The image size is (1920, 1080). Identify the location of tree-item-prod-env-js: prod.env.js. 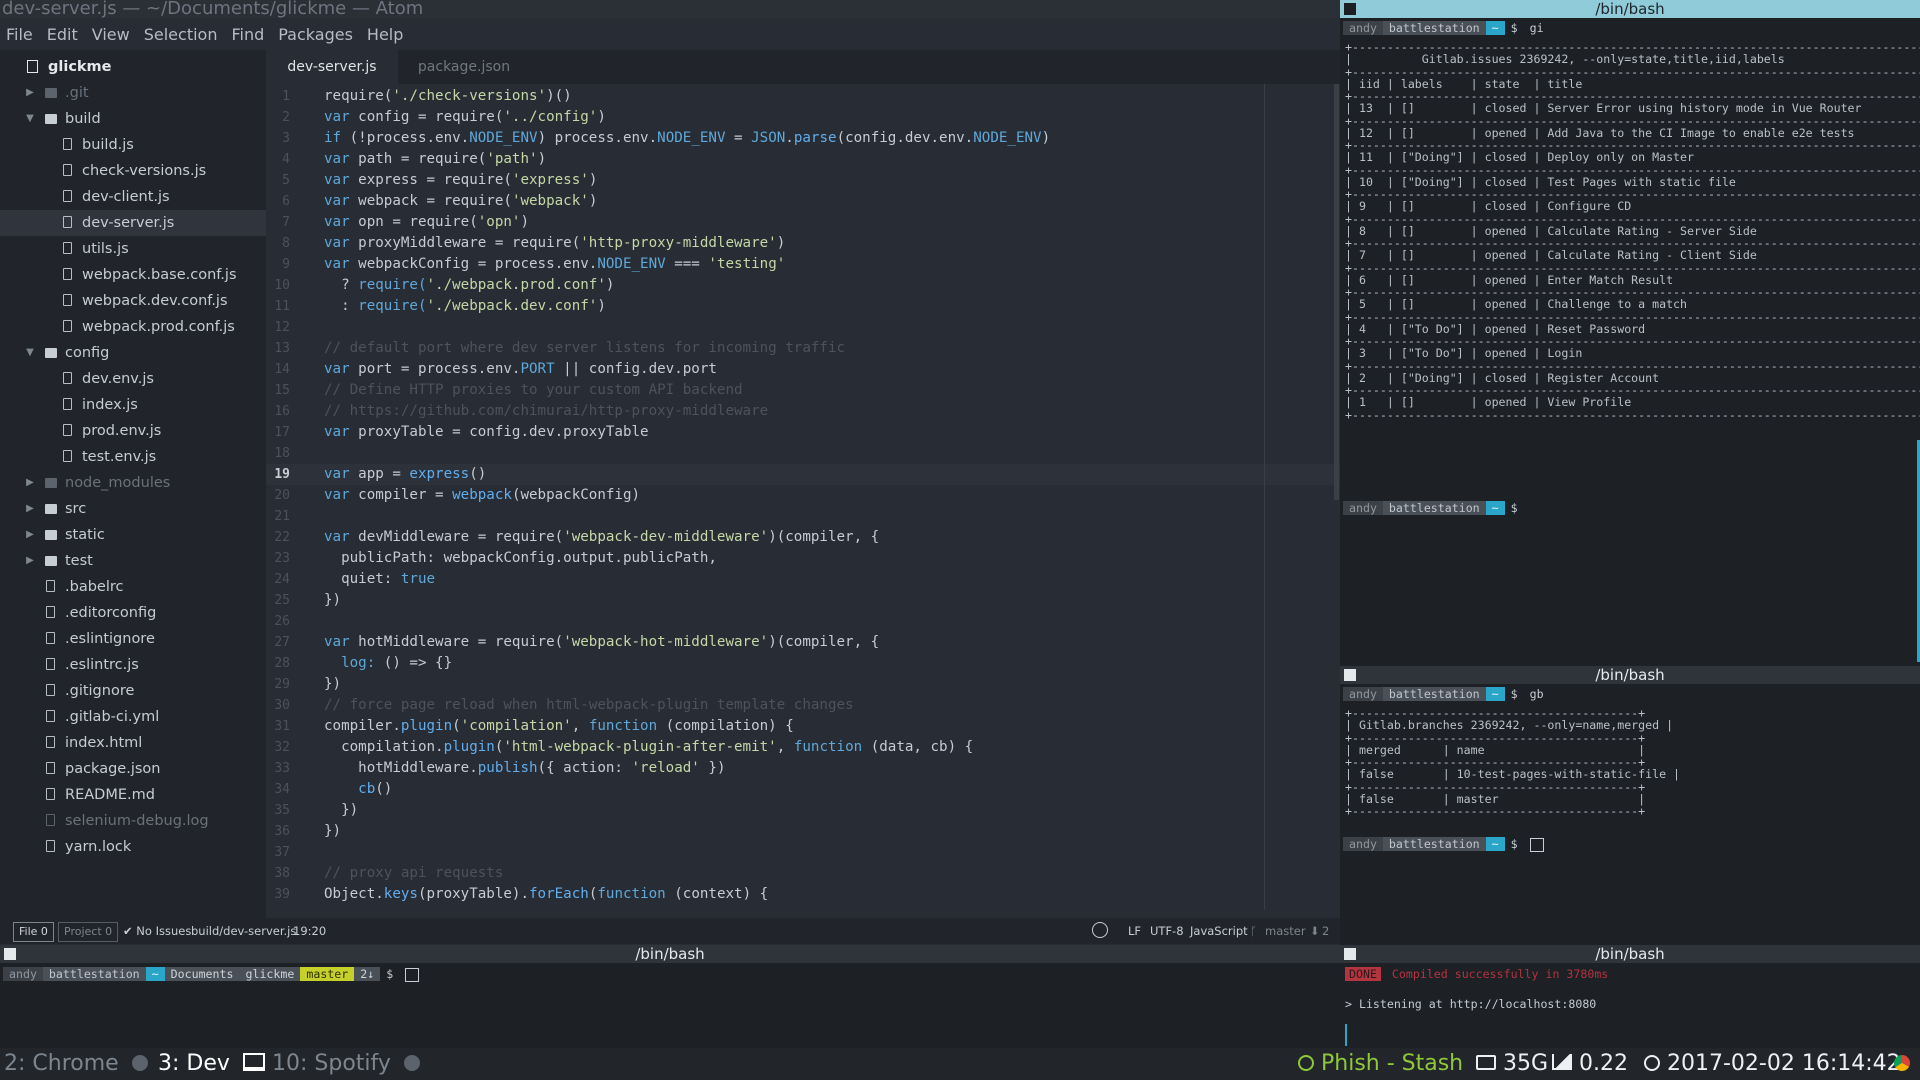
(133, 431).